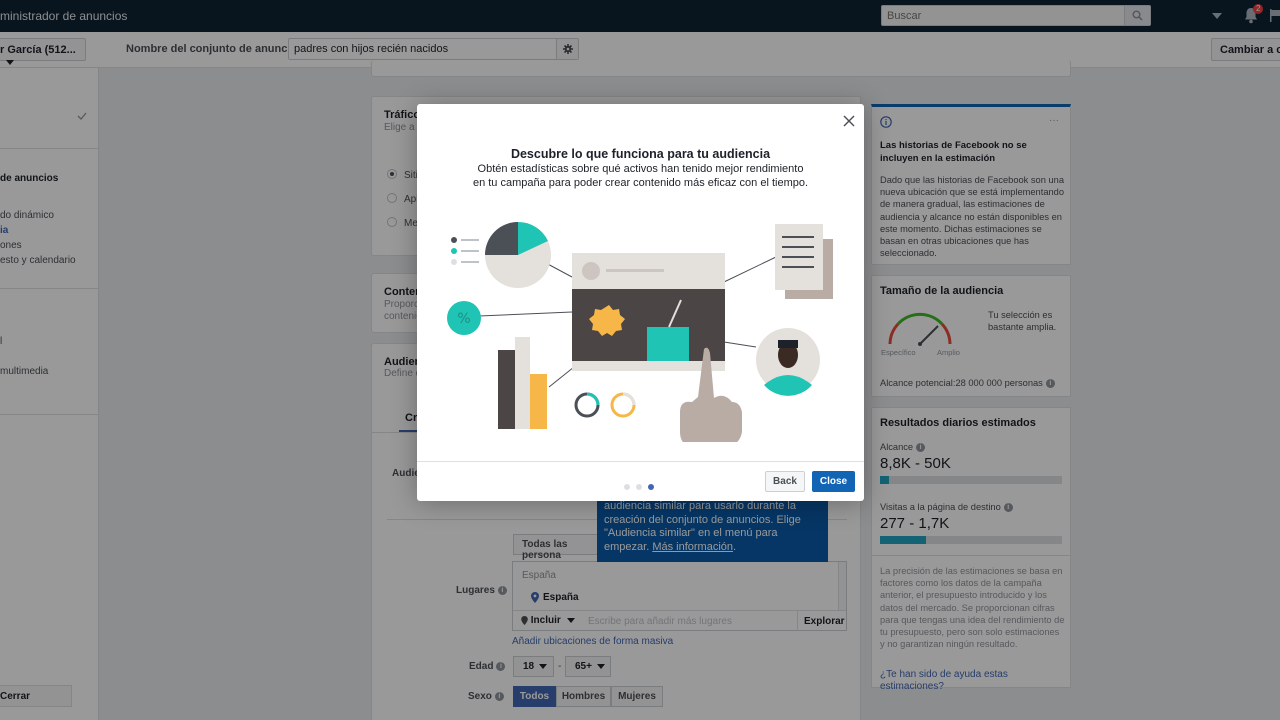 This screenshot has height=720, width=1280. What do you see at coordinates (833, 481) in the screenshot?
I see `close-modal-button: Close` at bounding box center [833, 481].